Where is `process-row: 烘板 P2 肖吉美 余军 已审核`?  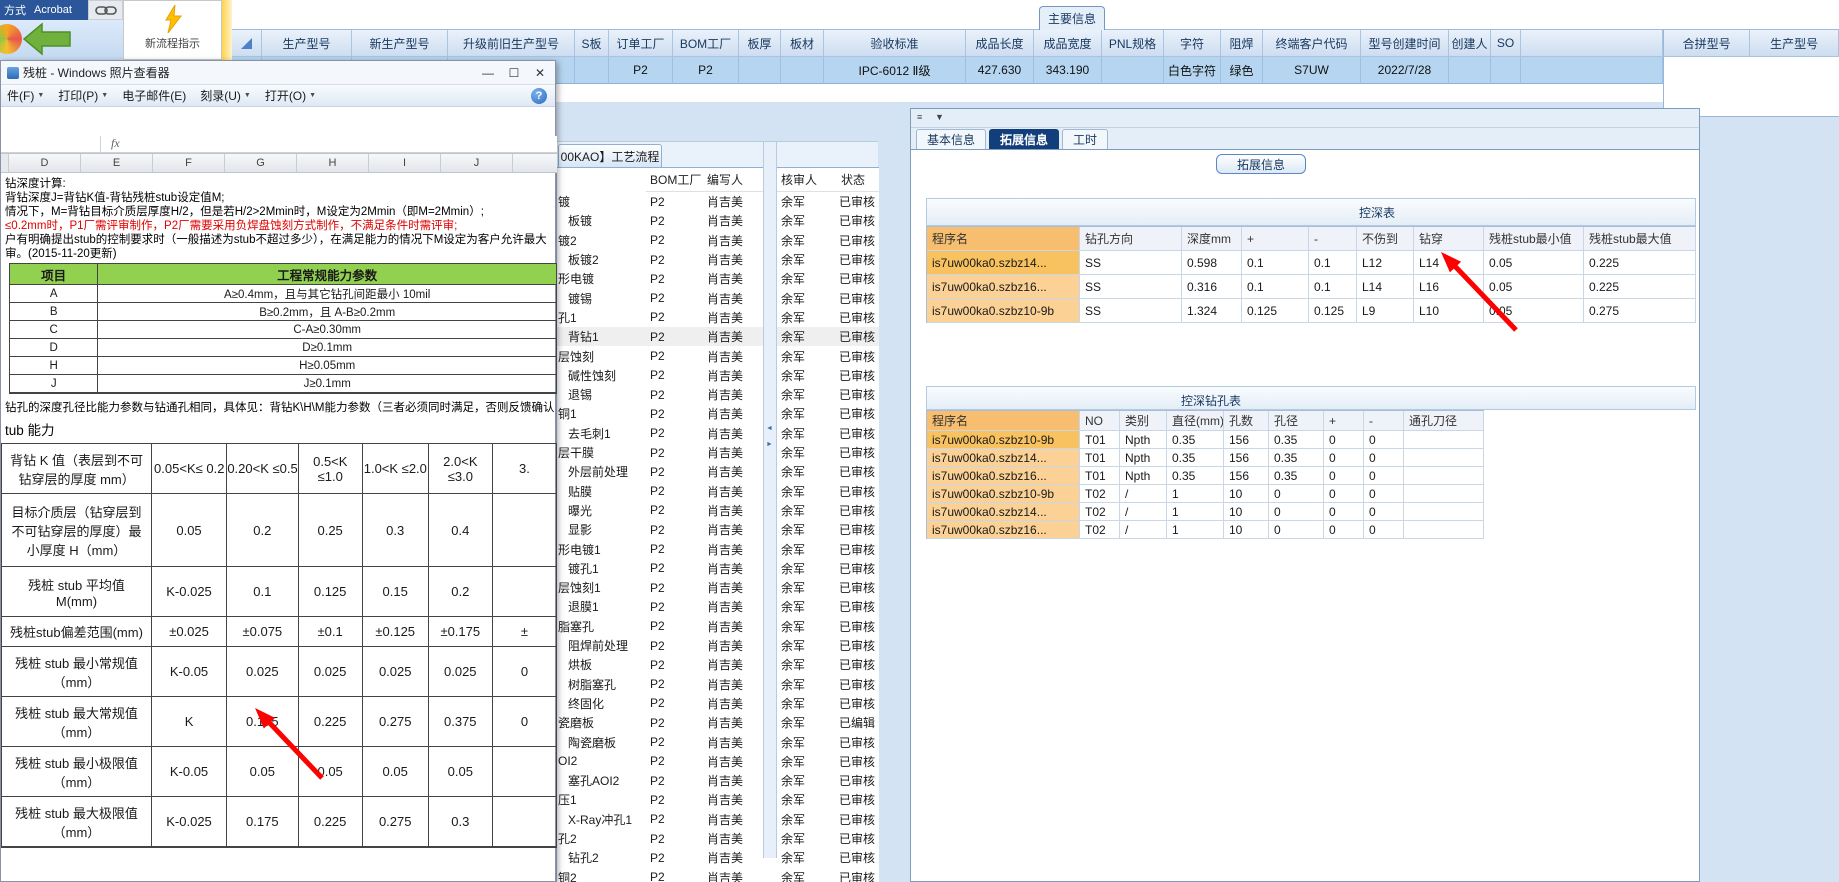
process-row: 烘板 P2 肖吉美 余军 已审核 is located at coordinates (718, 664).